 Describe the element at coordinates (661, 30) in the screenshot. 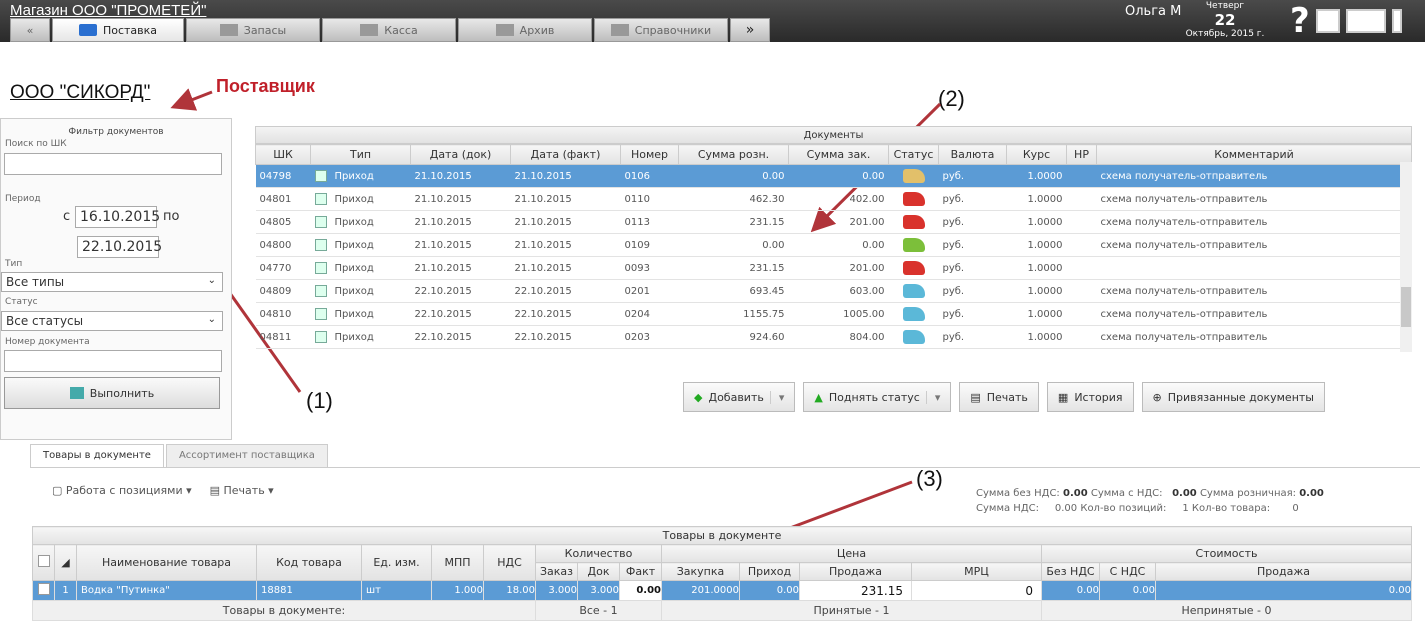

I see `tab-spravochniki: Справочники` at that location.